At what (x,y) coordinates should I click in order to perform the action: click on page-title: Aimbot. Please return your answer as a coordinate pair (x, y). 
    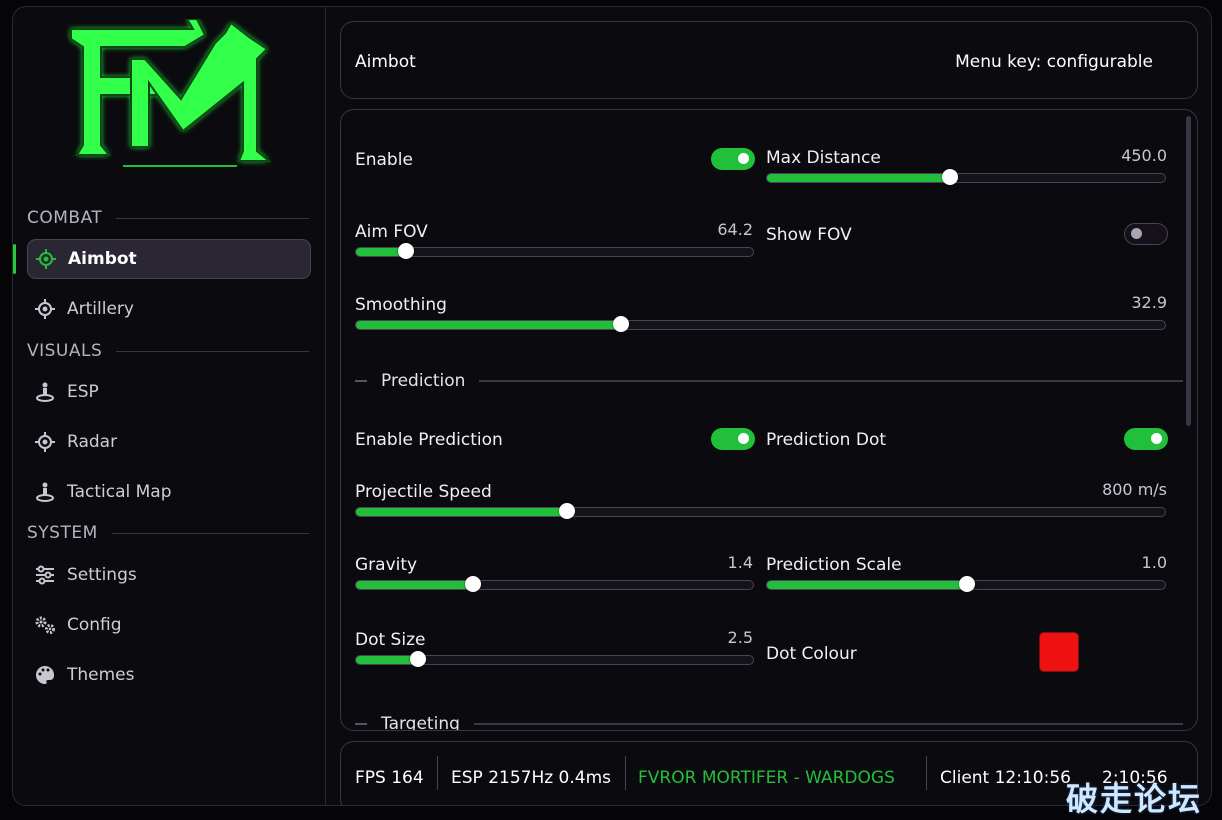
    Looking at the image, I should click on (385, 62).